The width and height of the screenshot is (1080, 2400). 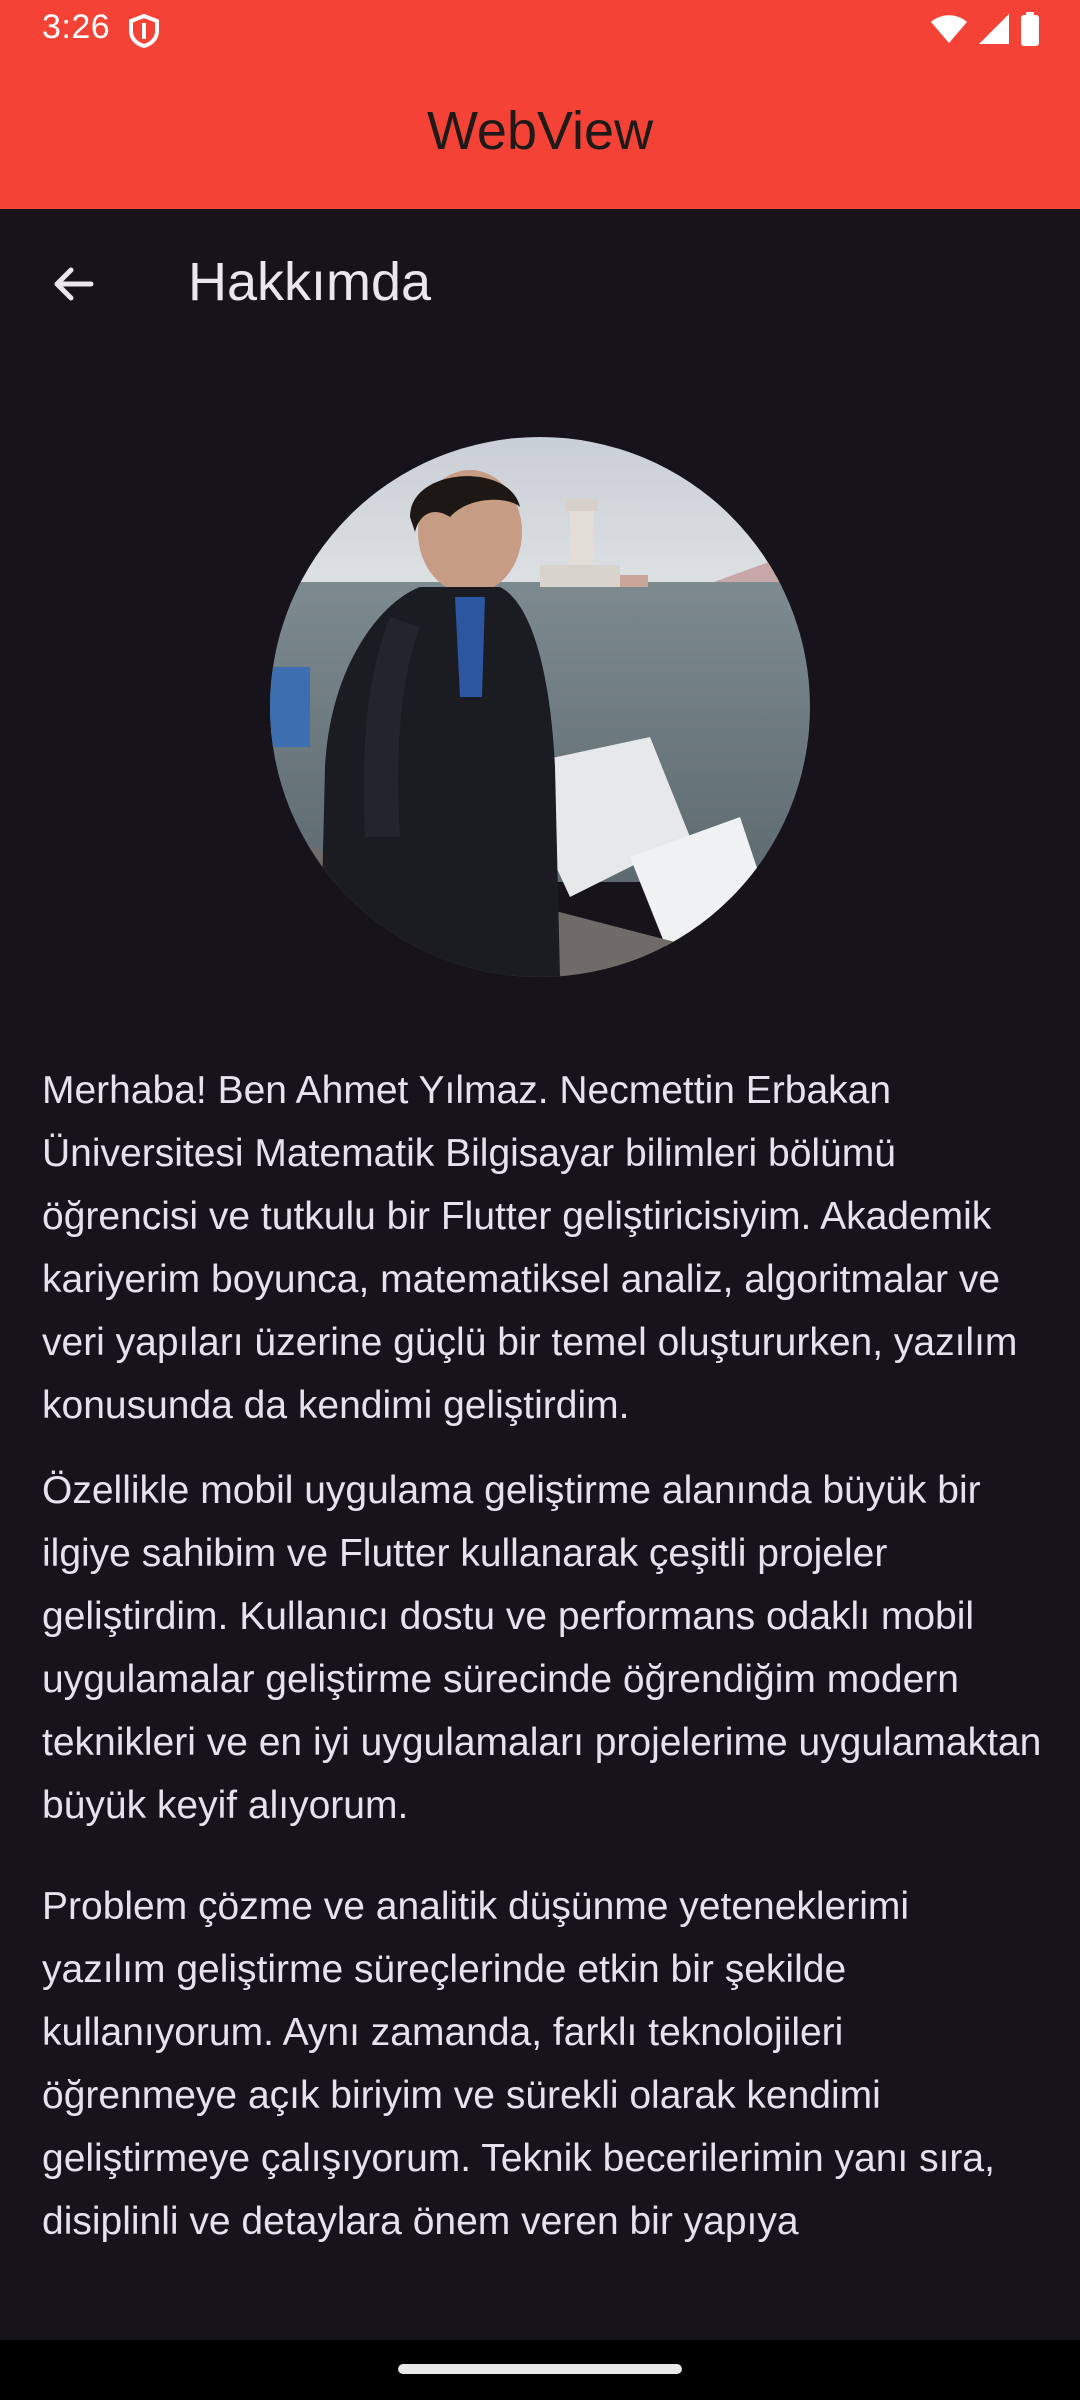 I want to click on top-bar: 3:26 WebView, so click(x=540, y=104).